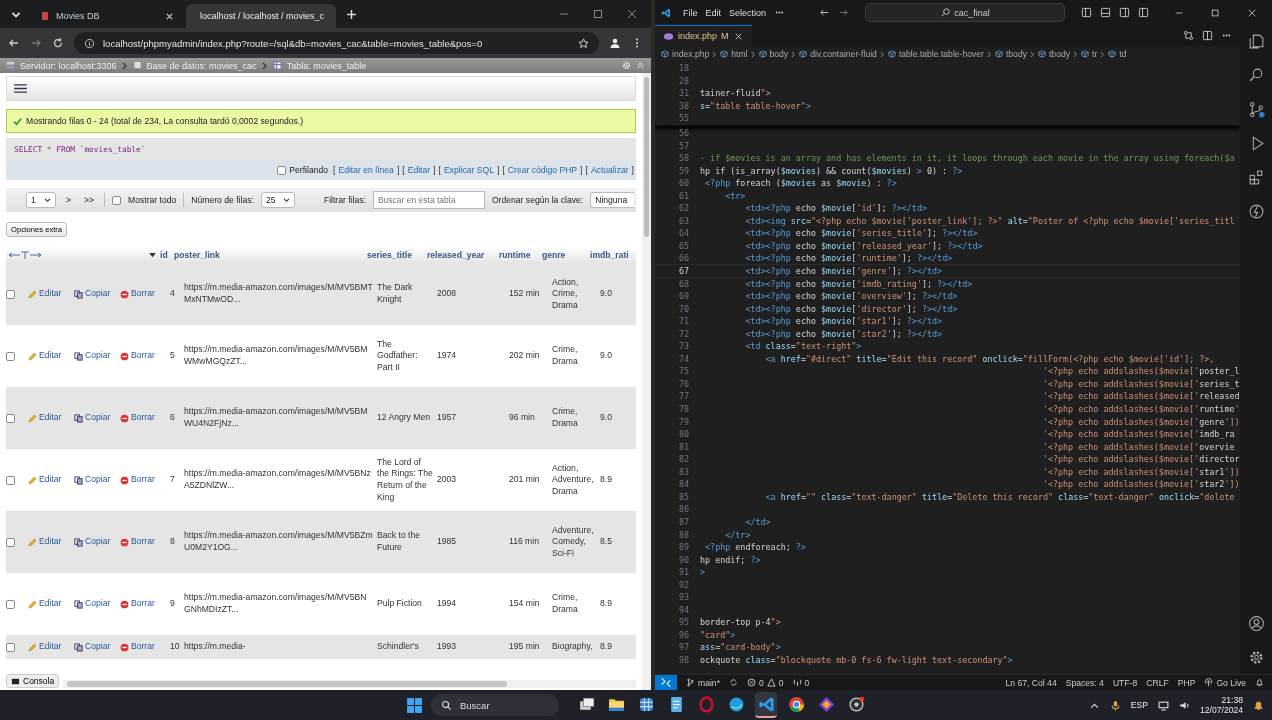  Describe the element at coordinates (1184, 705) in the screenshot. I see `speaker-icon` at that location.